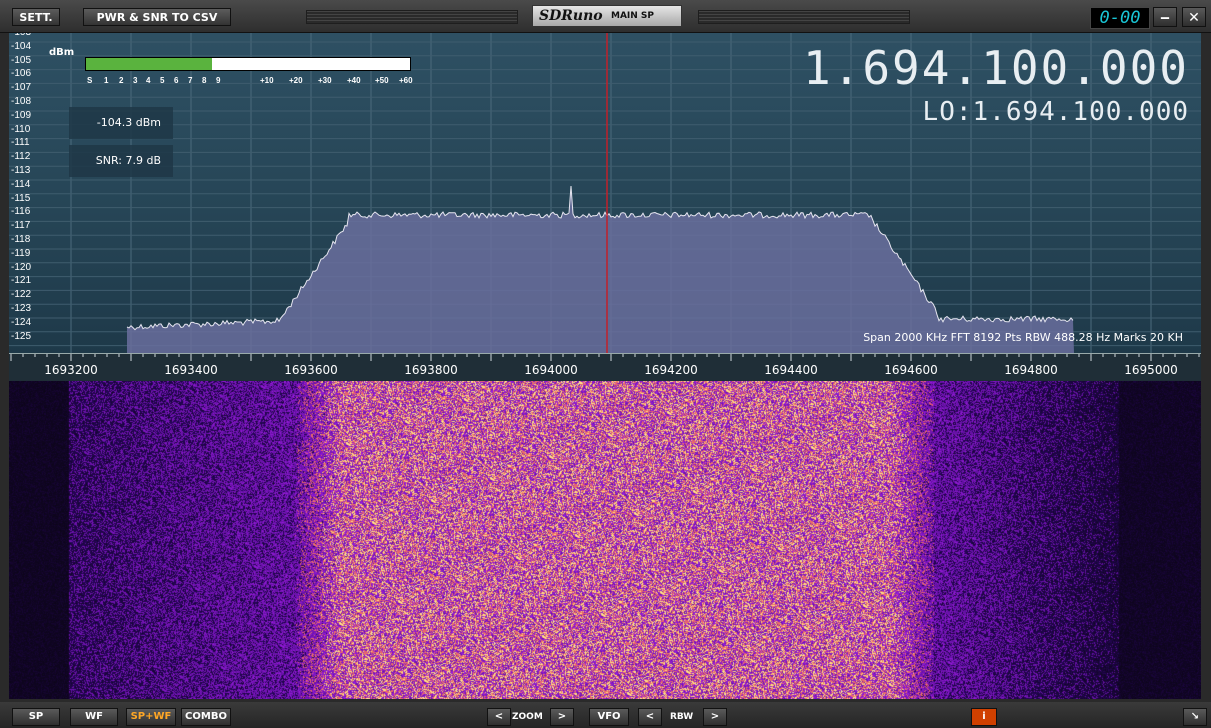 Image resolution: width=1211 pixels, height=728 pixels. I want to click on snr-readout: SNR: 7.9 dB, so click(121, 161).